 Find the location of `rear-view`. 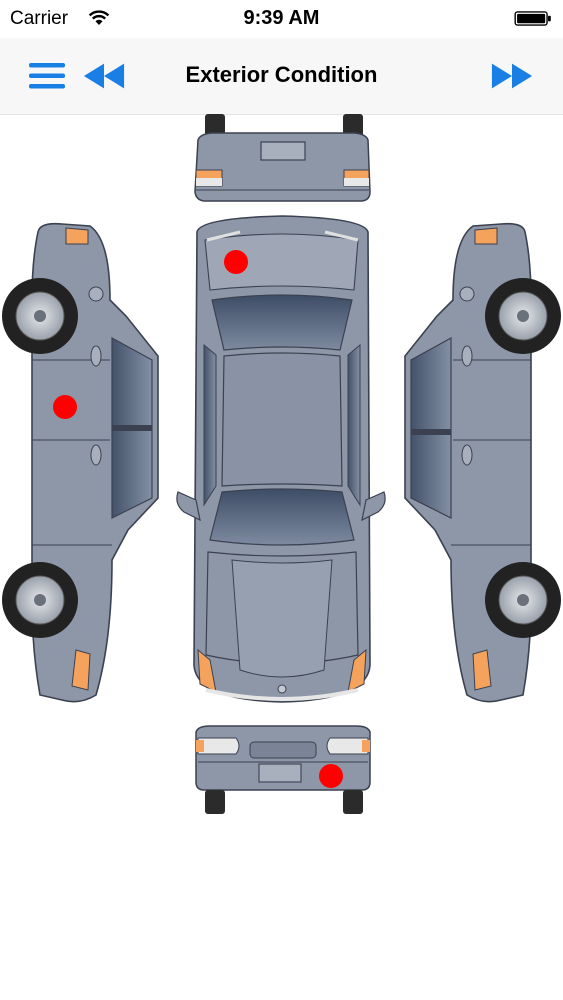

rear-view is located at coordinates (283, 769).